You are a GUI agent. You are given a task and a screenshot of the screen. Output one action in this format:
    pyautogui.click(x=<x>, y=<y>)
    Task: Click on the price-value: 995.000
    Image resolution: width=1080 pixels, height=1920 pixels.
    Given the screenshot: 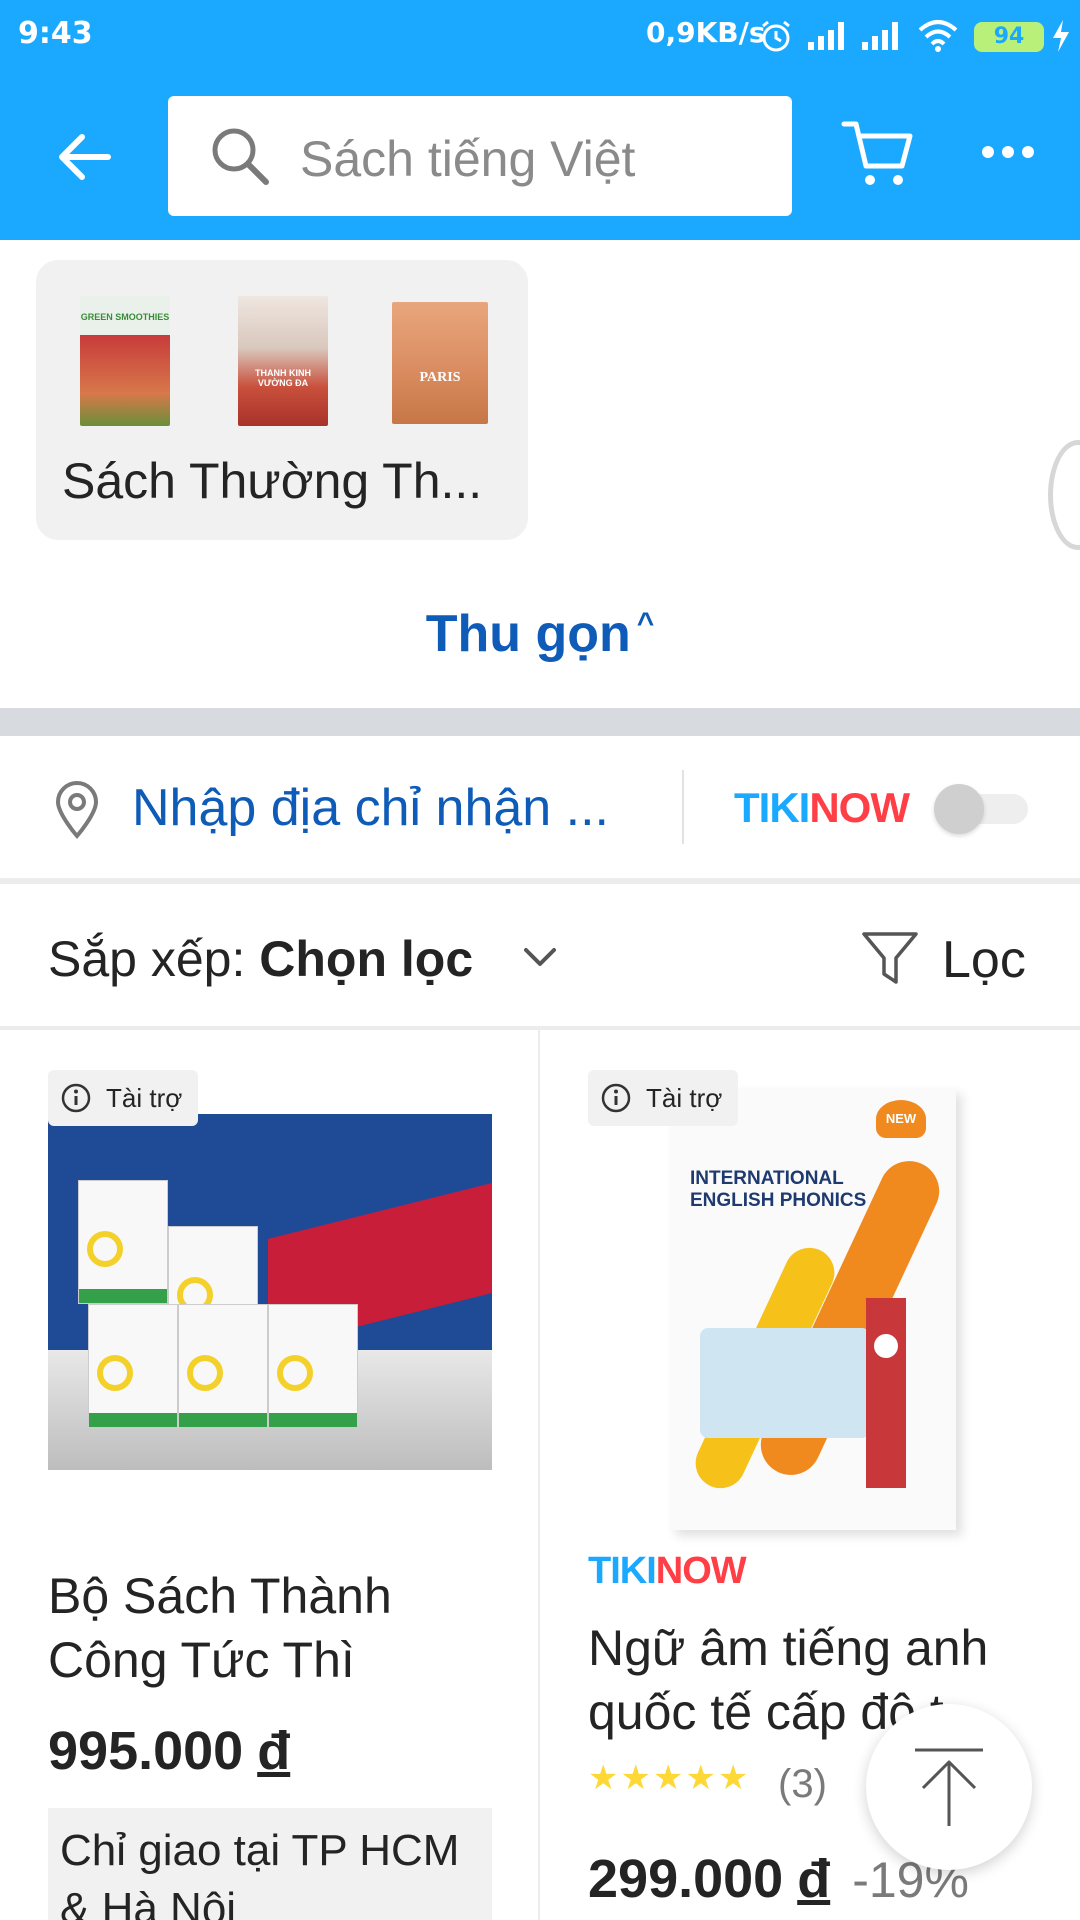 What is the action you would take?
    pyautogui.click(x=146, y=1751)
    